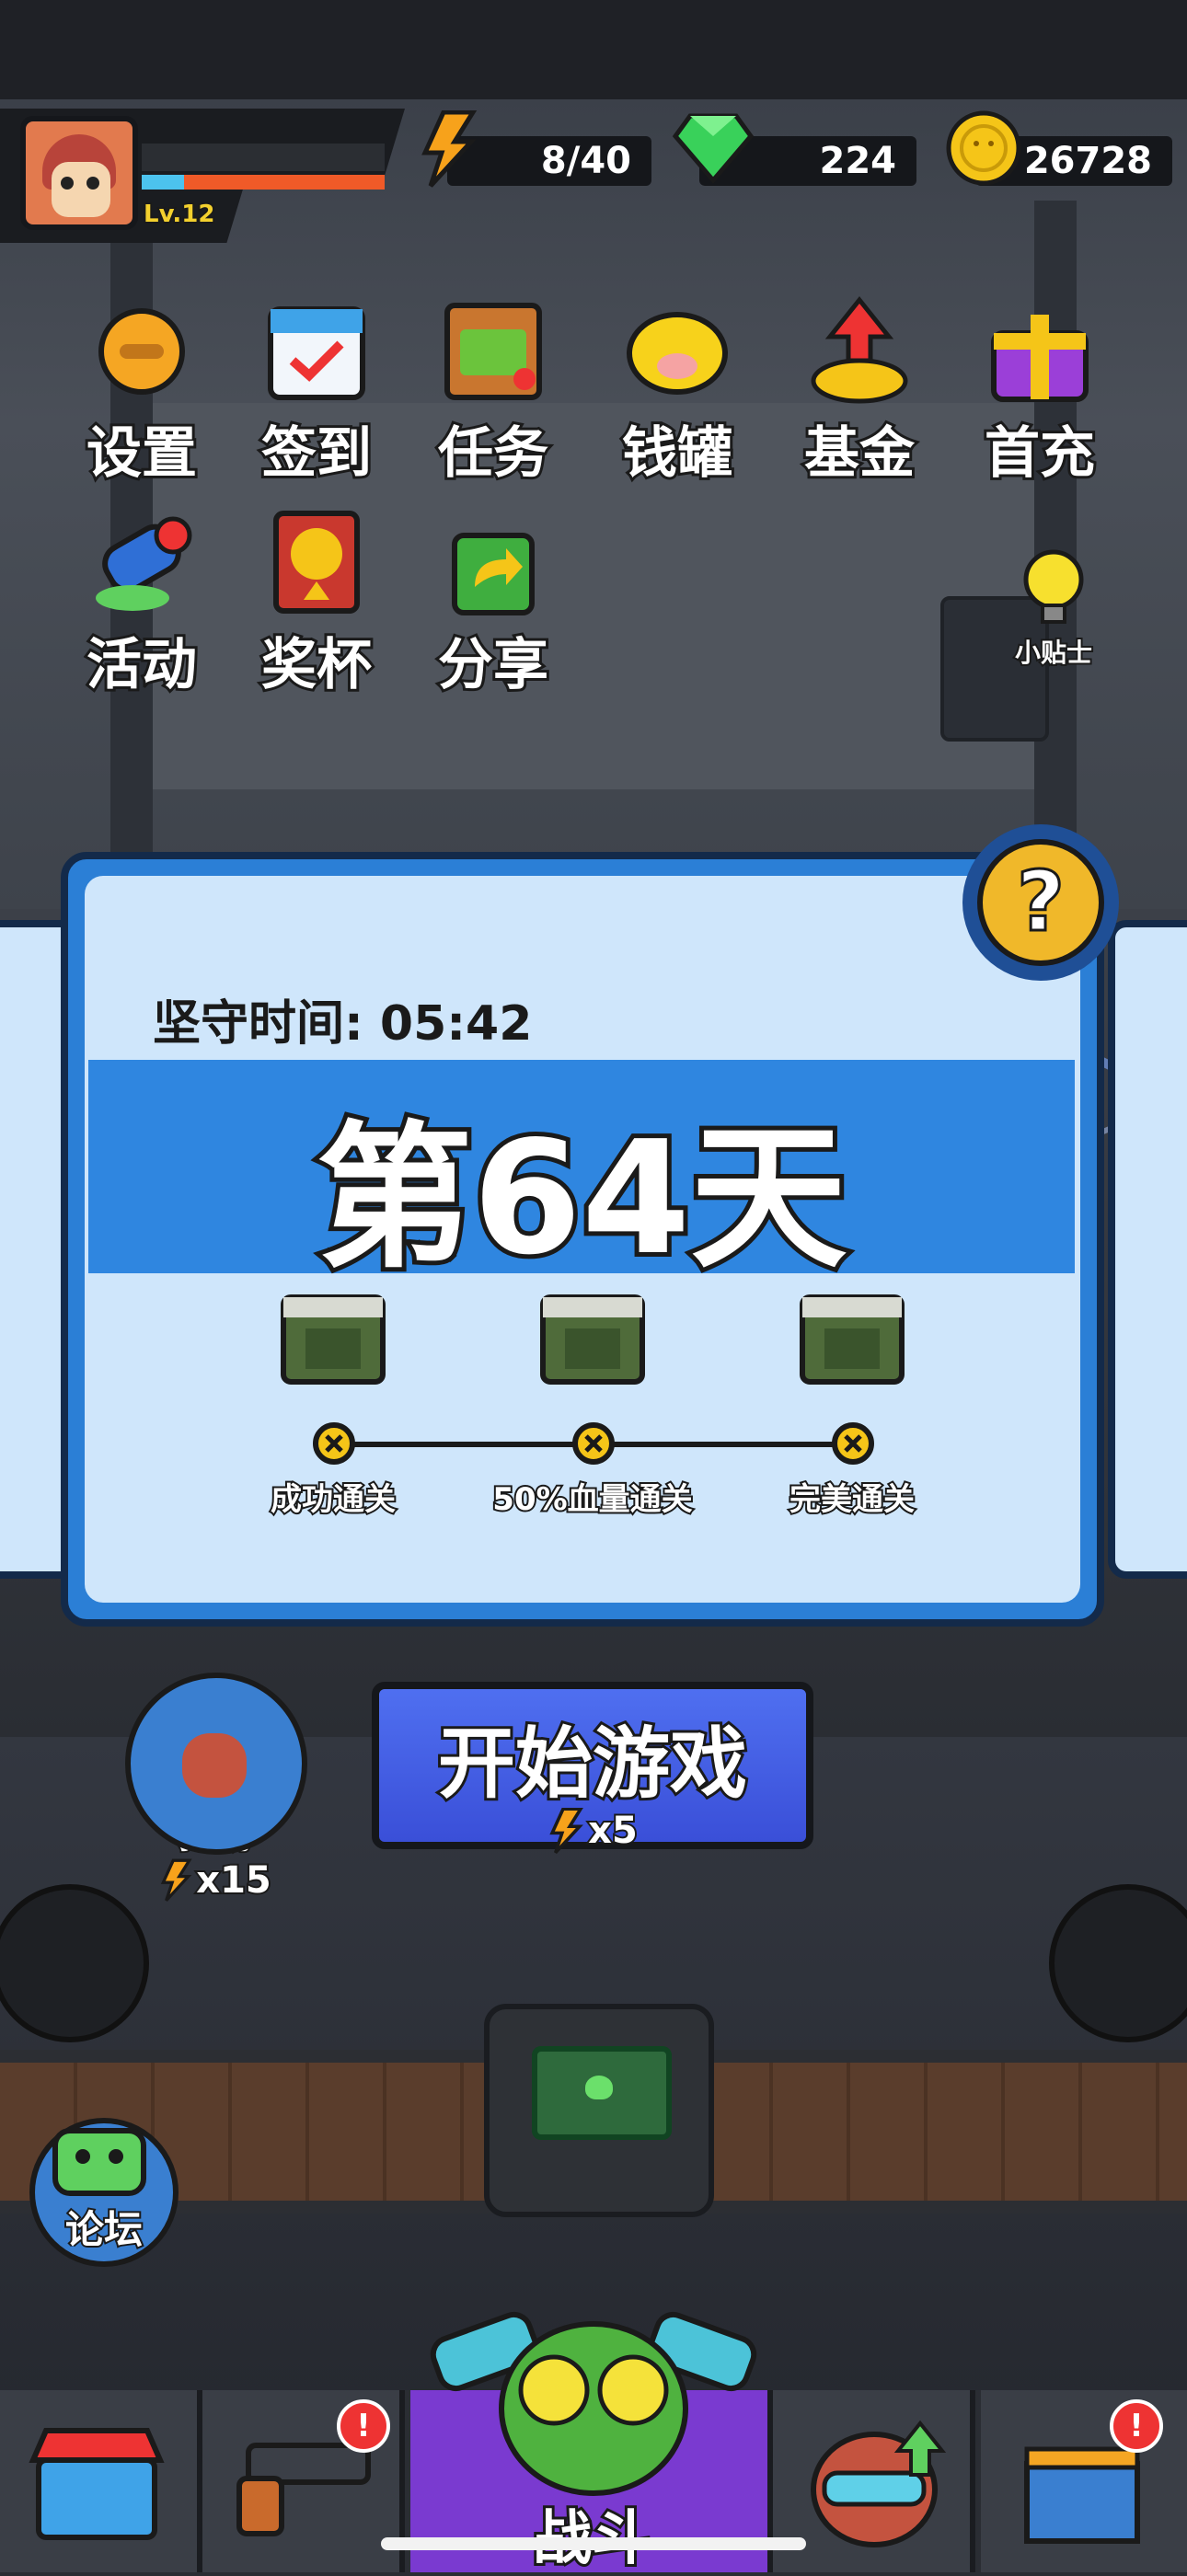 The width and height of the screenshot is (1187, 2576). What do you see at coordinates (493, 454) in the screenshot?
I see `task-label: 任务` at bounding box center [493, 454].